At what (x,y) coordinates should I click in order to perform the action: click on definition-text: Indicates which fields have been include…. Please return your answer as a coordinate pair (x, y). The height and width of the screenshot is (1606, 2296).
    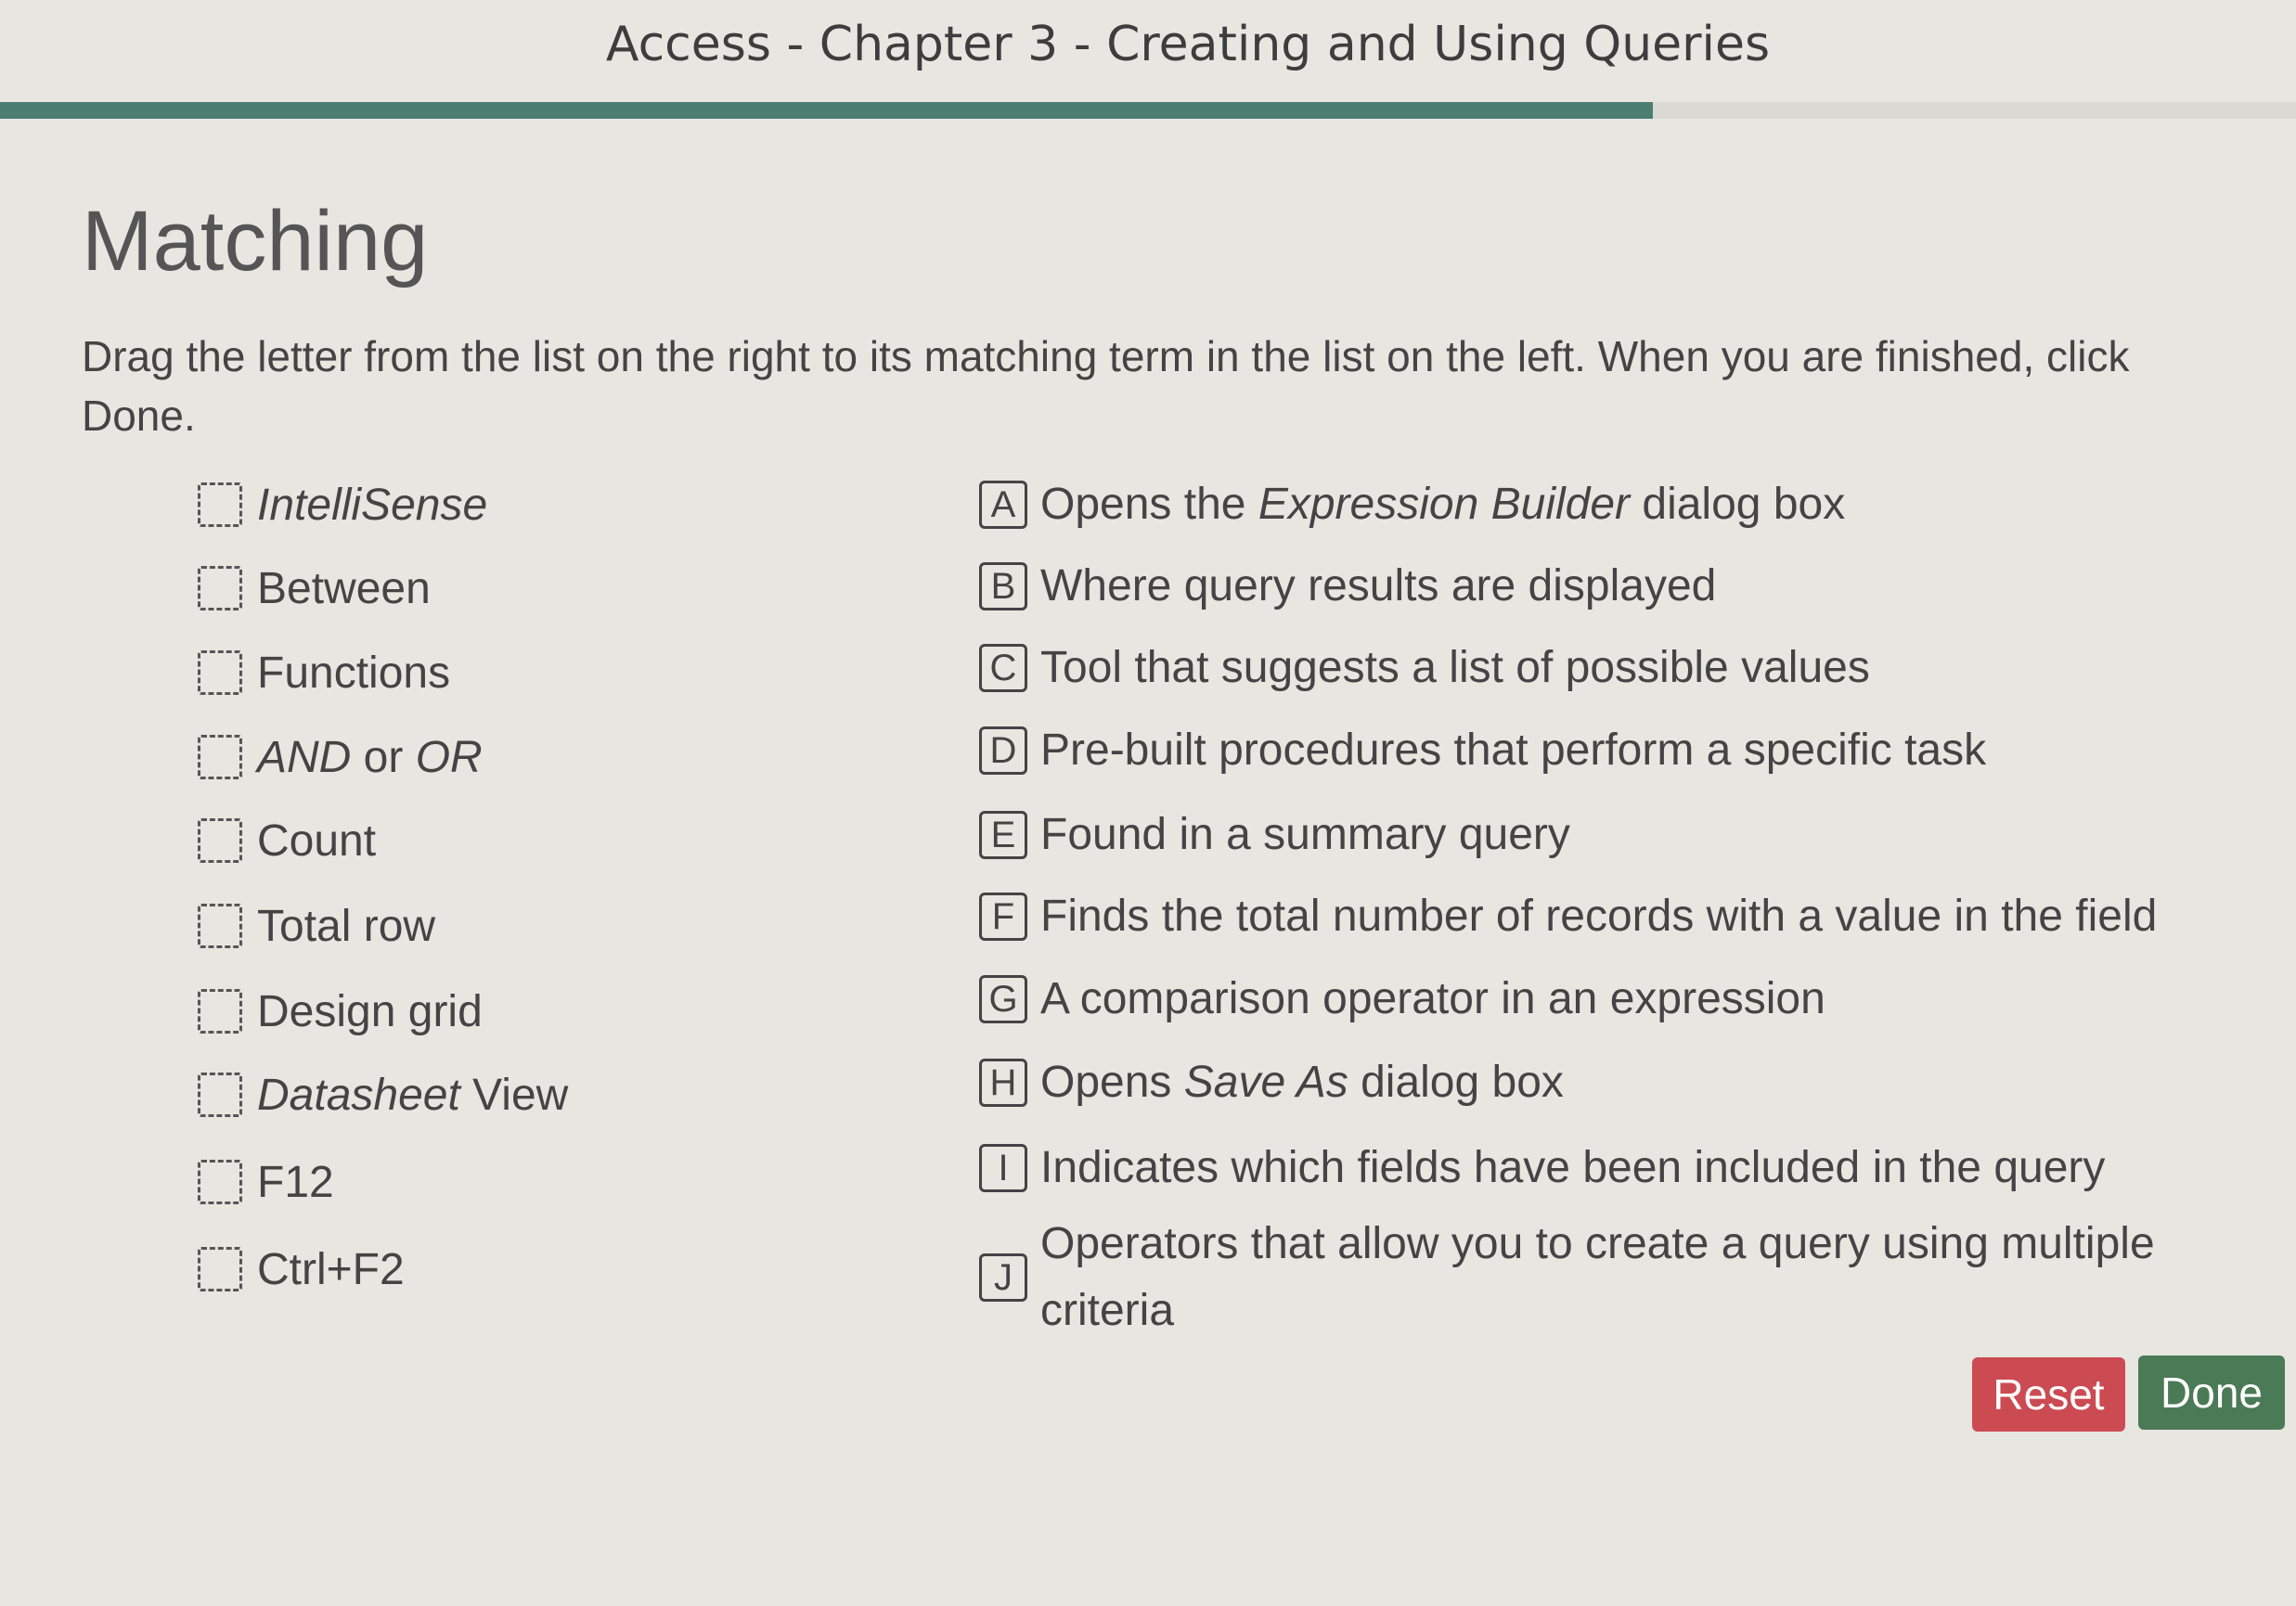
    Looking at the image, I should click on (1573, 1167).